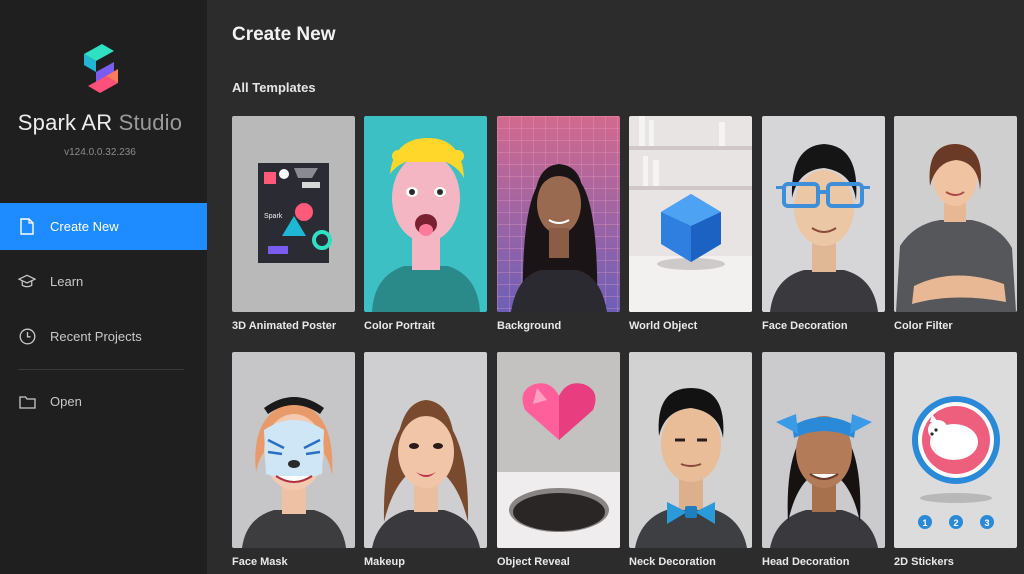 The image size is (1024, 574). What do you see at coordinates (955, 523) in the screenshot?
I see `sticker-step-2: 2` at bounding box center [955, 523].